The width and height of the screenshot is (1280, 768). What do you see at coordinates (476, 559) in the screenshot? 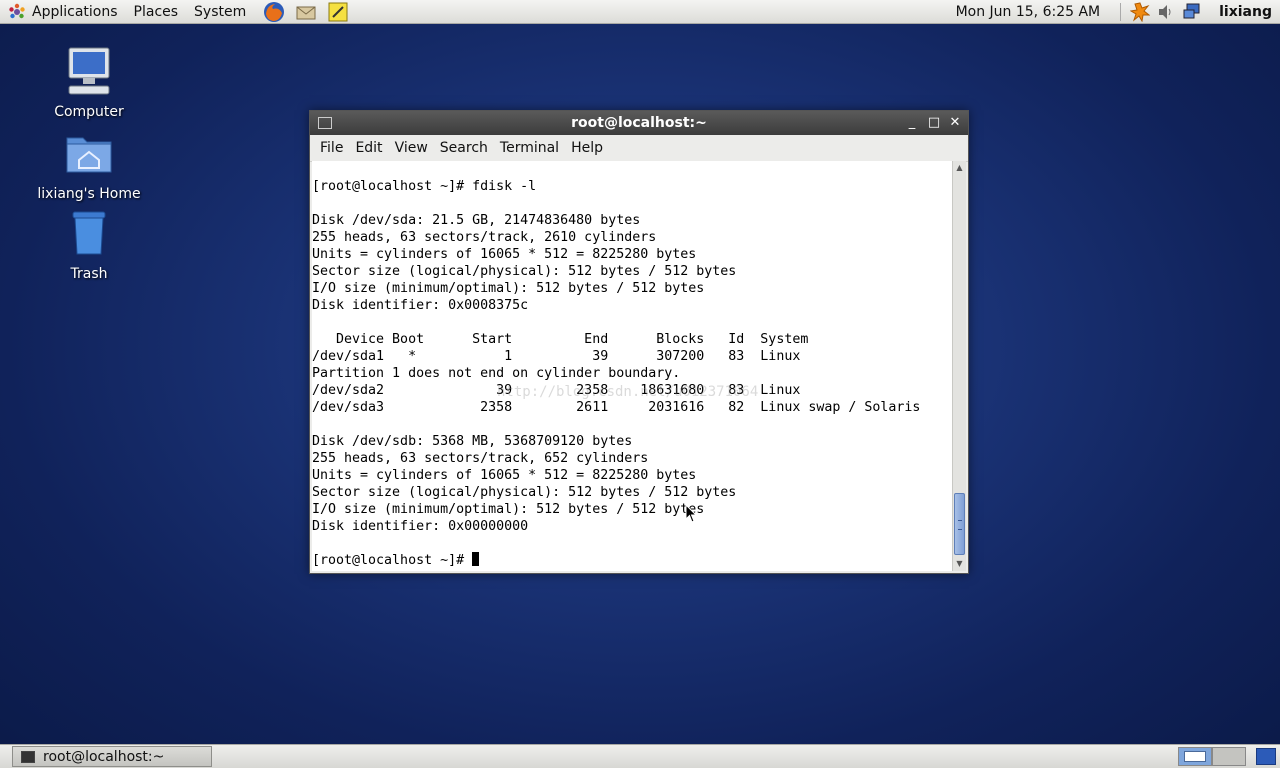
I see `text-cursor` at bounding box center [476, 559].